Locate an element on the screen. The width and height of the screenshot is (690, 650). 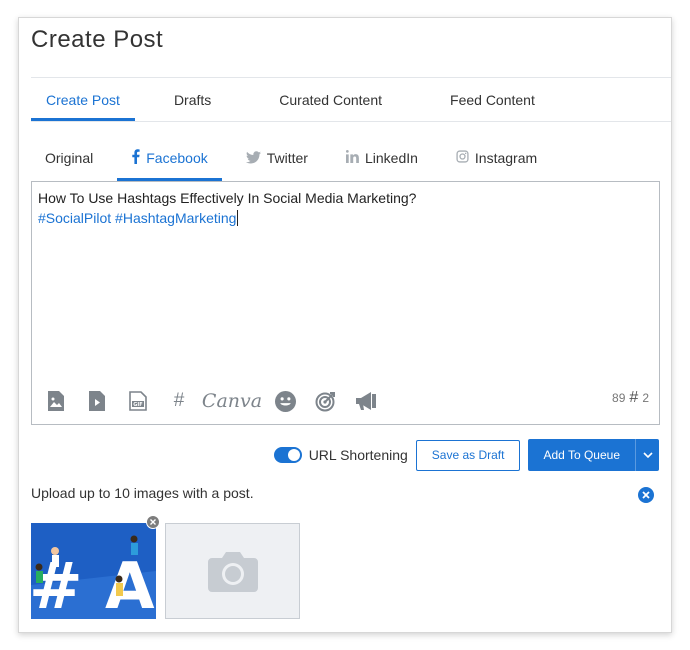
post-hashtags: #SocialPilot #HashtagMarketing is located at coordinates (137, 218).